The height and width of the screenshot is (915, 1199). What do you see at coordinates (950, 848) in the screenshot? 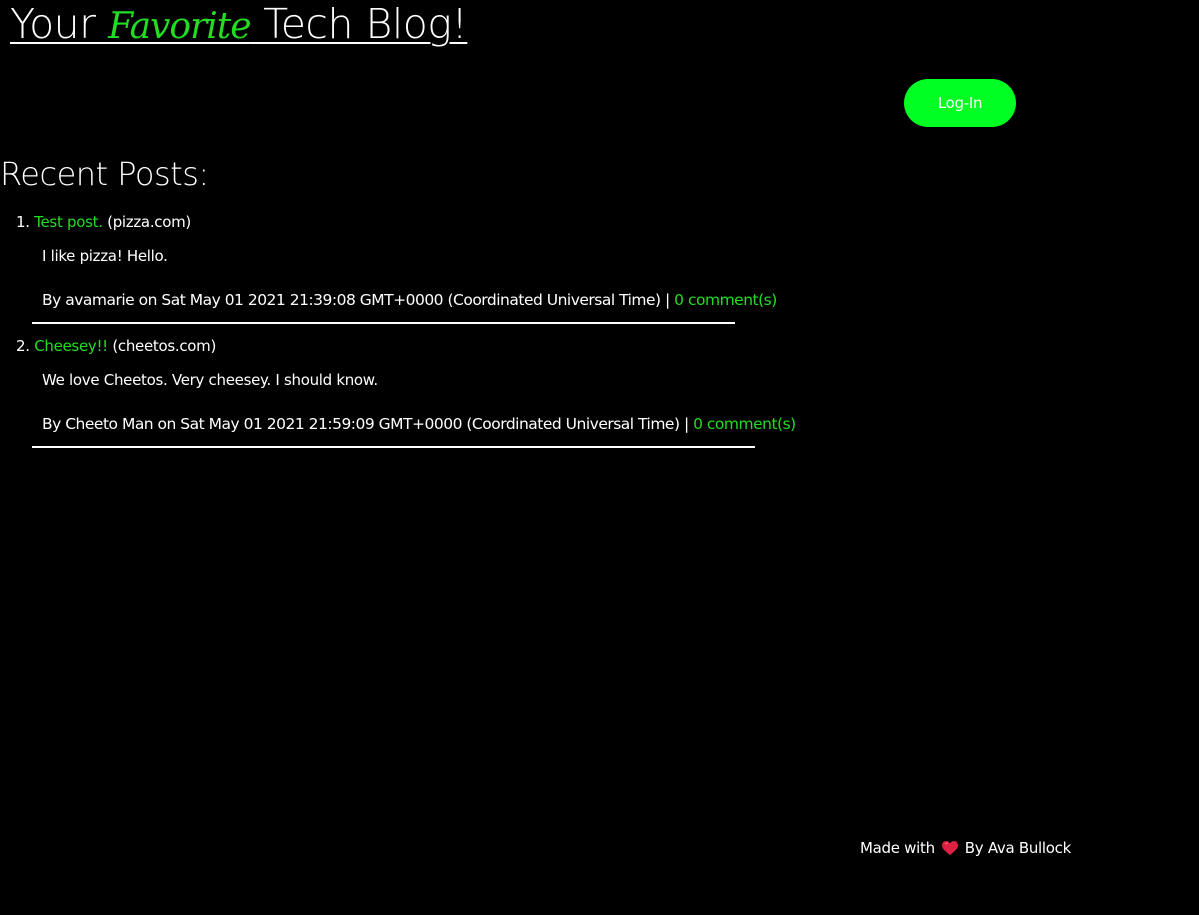
I see `heart-icon` at bounding box center [950, 848].